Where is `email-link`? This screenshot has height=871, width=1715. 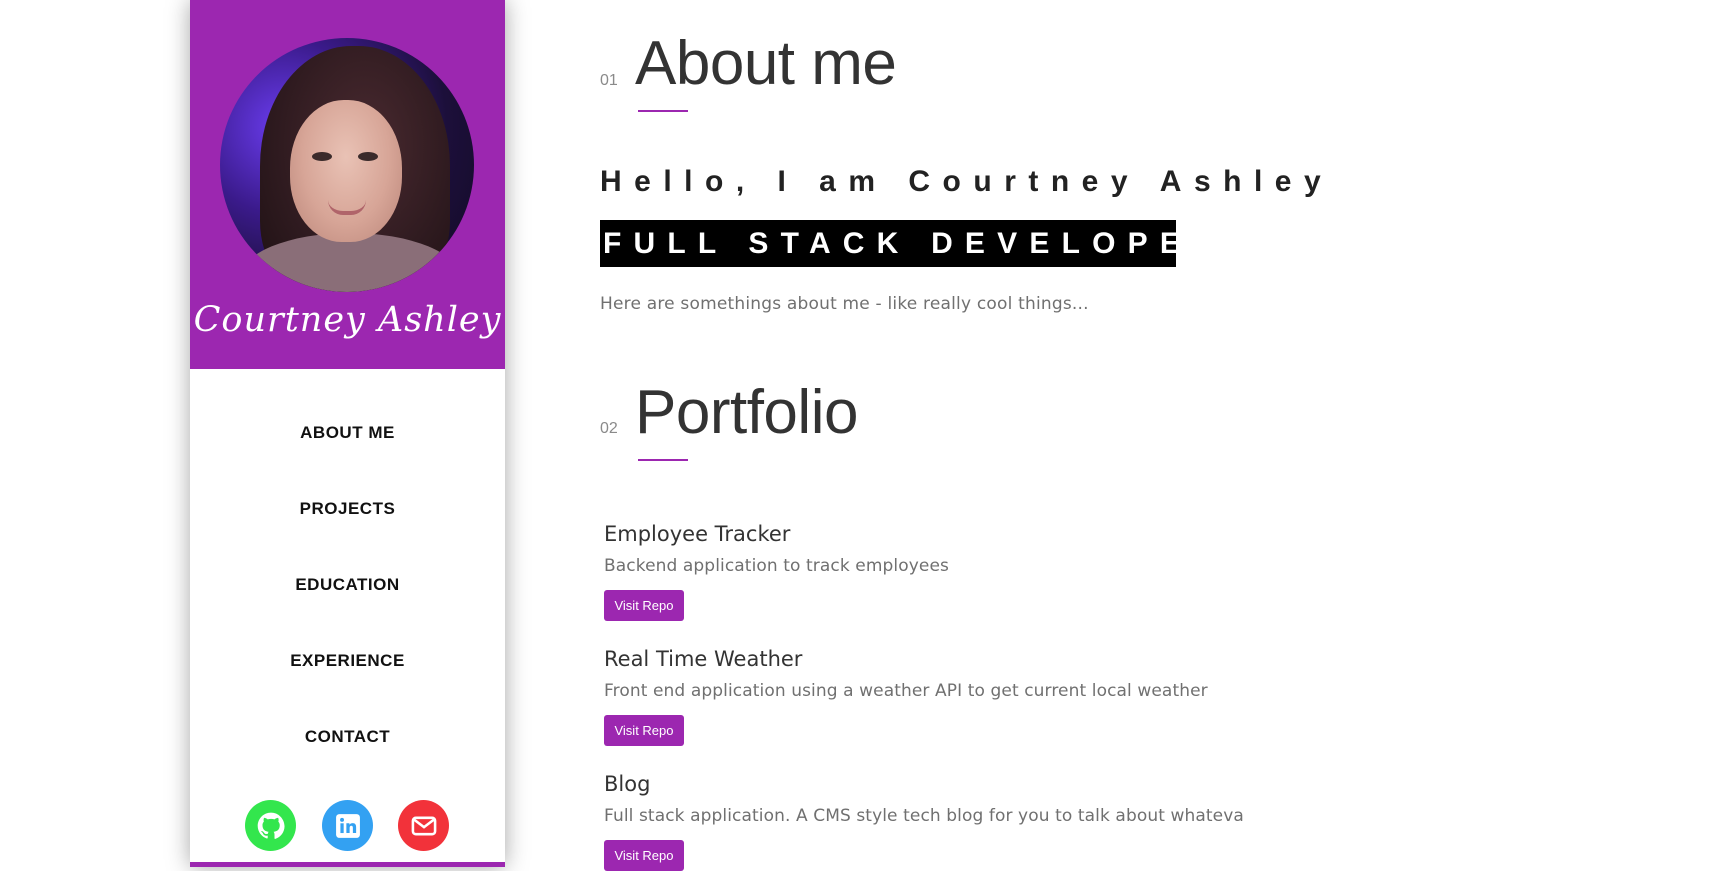 email-link is located at coordinates (423, 825).